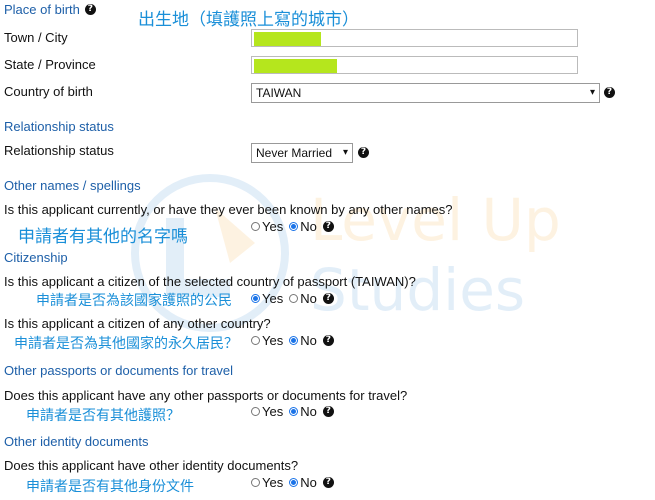 The height and width of the screenshot is (500, 655). What do you see at coordinates (414, 65) in the screenshot?
I see `state-province-input` at bounding box center [414, 65].